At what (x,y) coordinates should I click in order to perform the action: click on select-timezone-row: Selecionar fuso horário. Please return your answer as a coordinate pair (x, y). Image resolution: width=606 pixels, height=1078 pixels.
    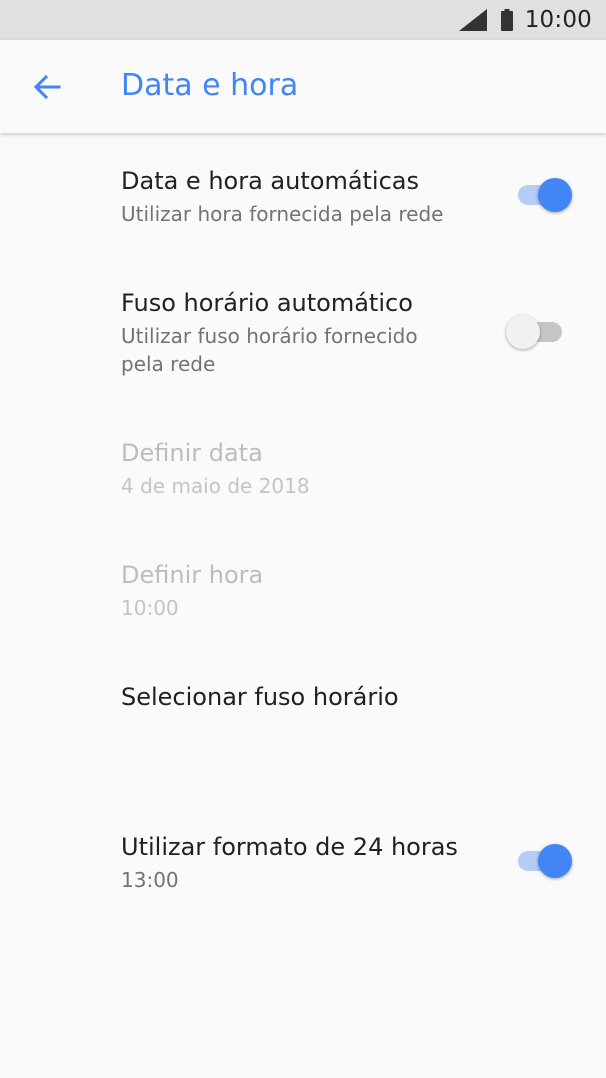
    Looking at the image, I should click on (303, 715).